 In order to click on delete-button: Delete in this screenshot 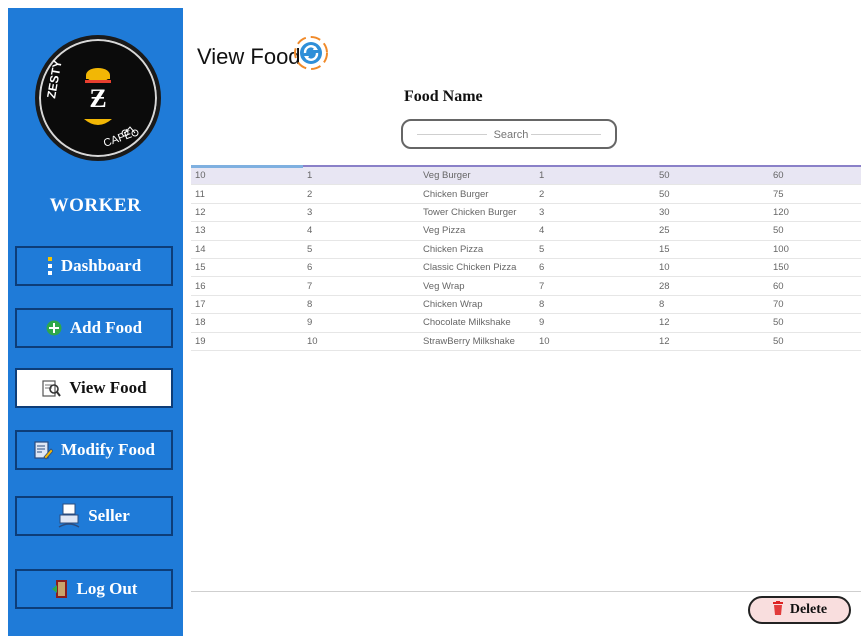, I will do `click(799, 610)`.